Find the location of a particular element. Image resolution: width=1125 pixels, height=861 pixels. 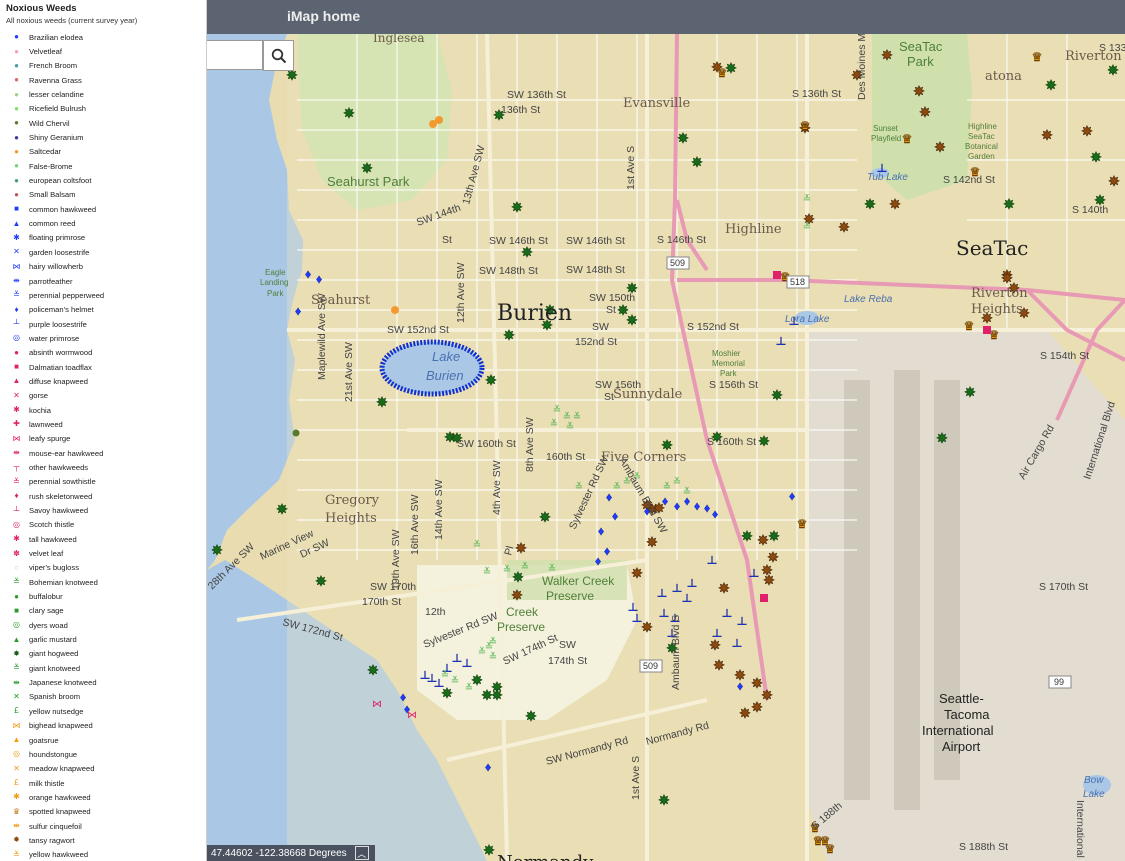

wild-chervil-marker is located at coordinates (296, 433).